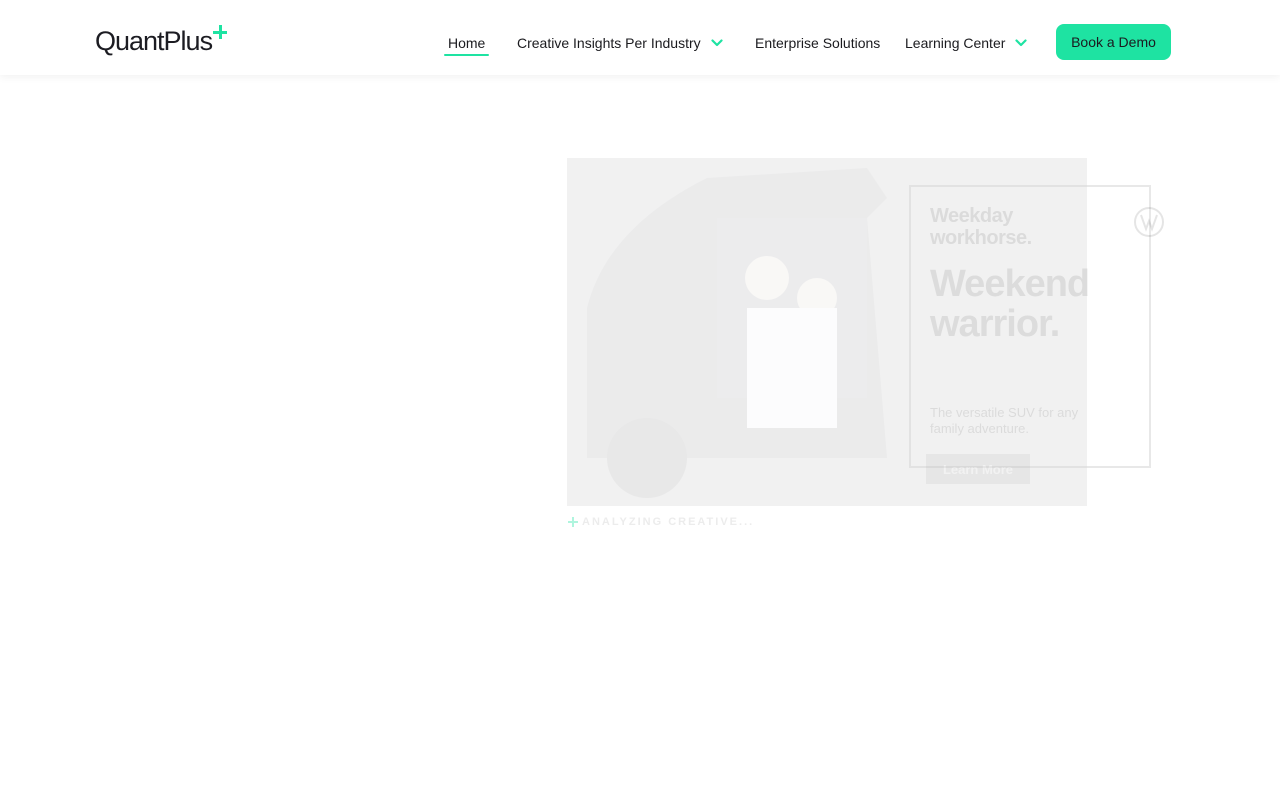 This screenshot has width=1280, height=800. I want to click on ad-headline: Weekend warrior., so click(1010, 304).